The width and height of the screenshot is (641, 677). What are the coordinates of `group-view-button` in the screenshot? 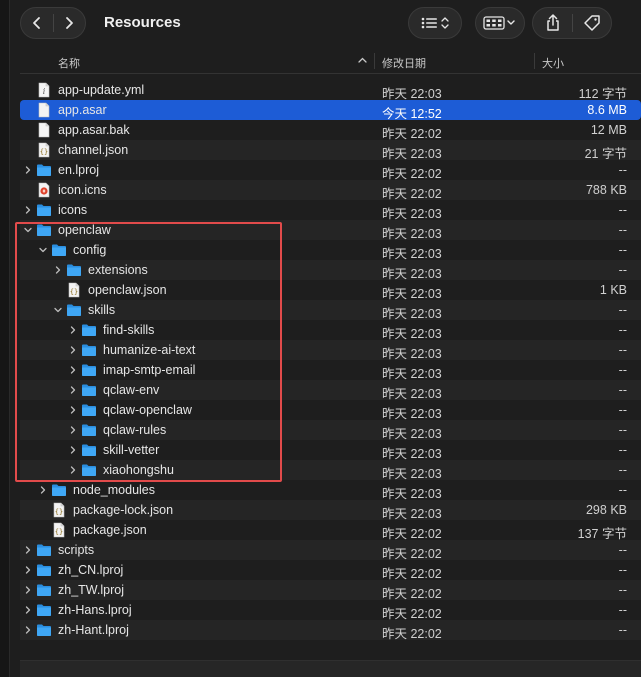 It's located at (500, 23).